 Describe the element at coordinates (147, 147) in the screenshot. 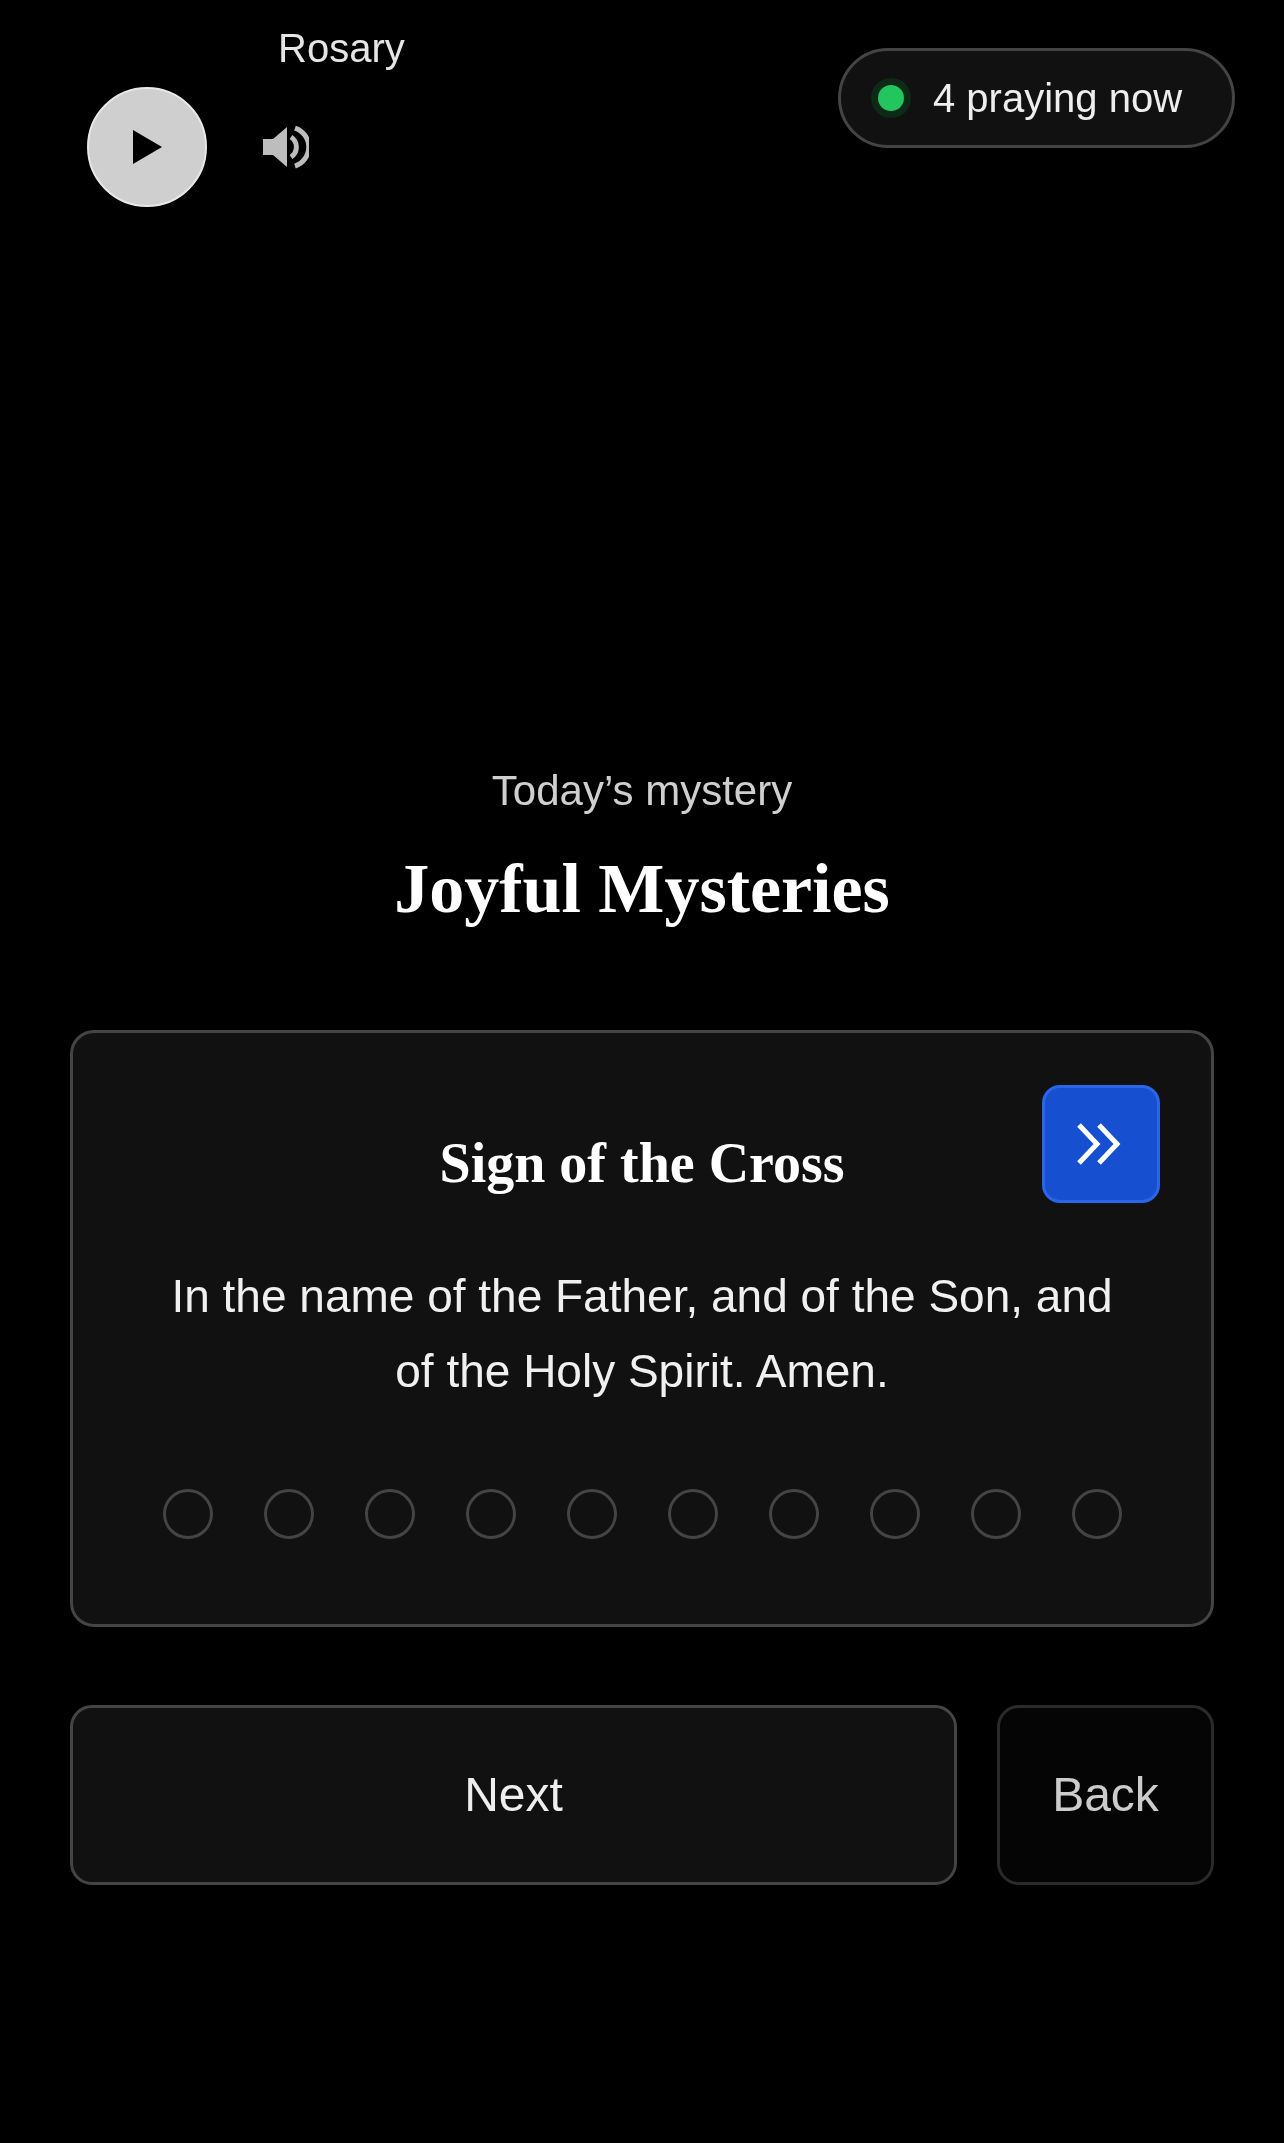

I see `play-icon` at that location.